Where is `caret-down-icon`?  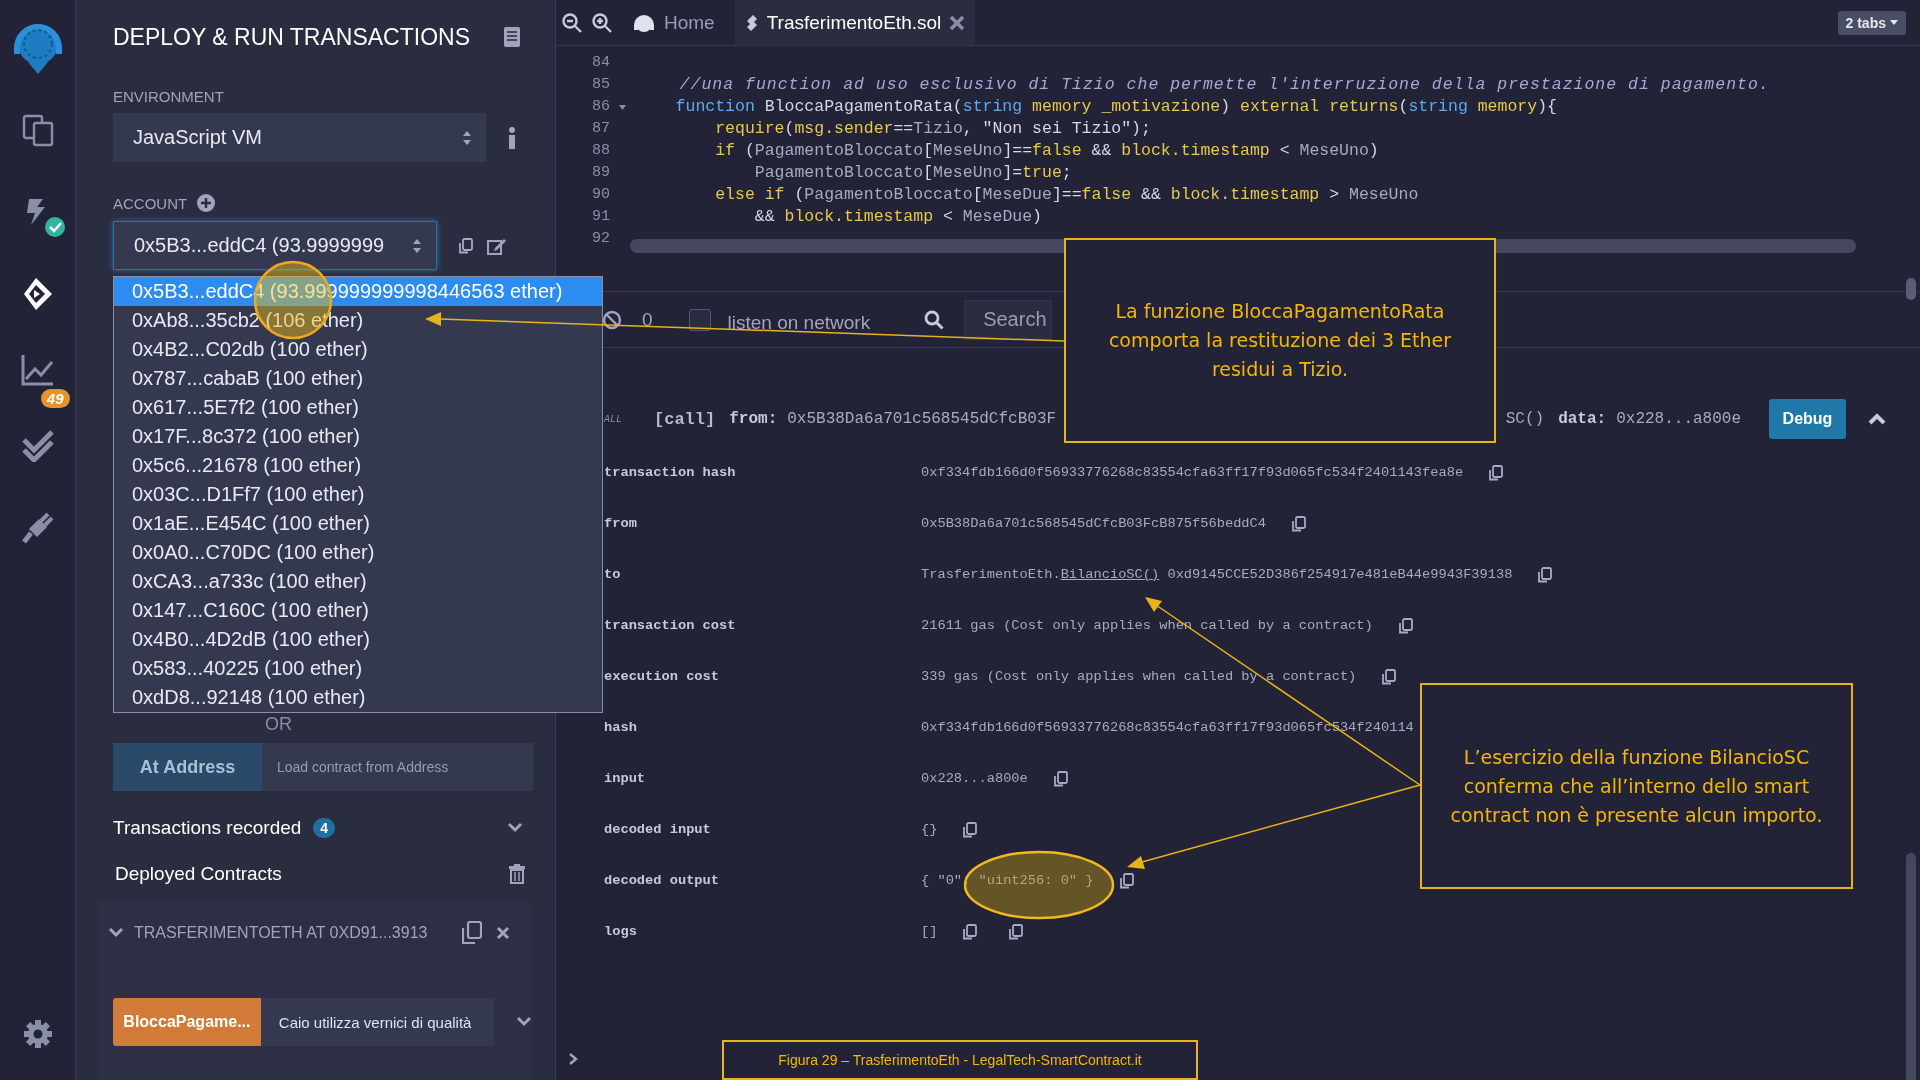 caret-down-icon is located at coordinates (1894, 22).